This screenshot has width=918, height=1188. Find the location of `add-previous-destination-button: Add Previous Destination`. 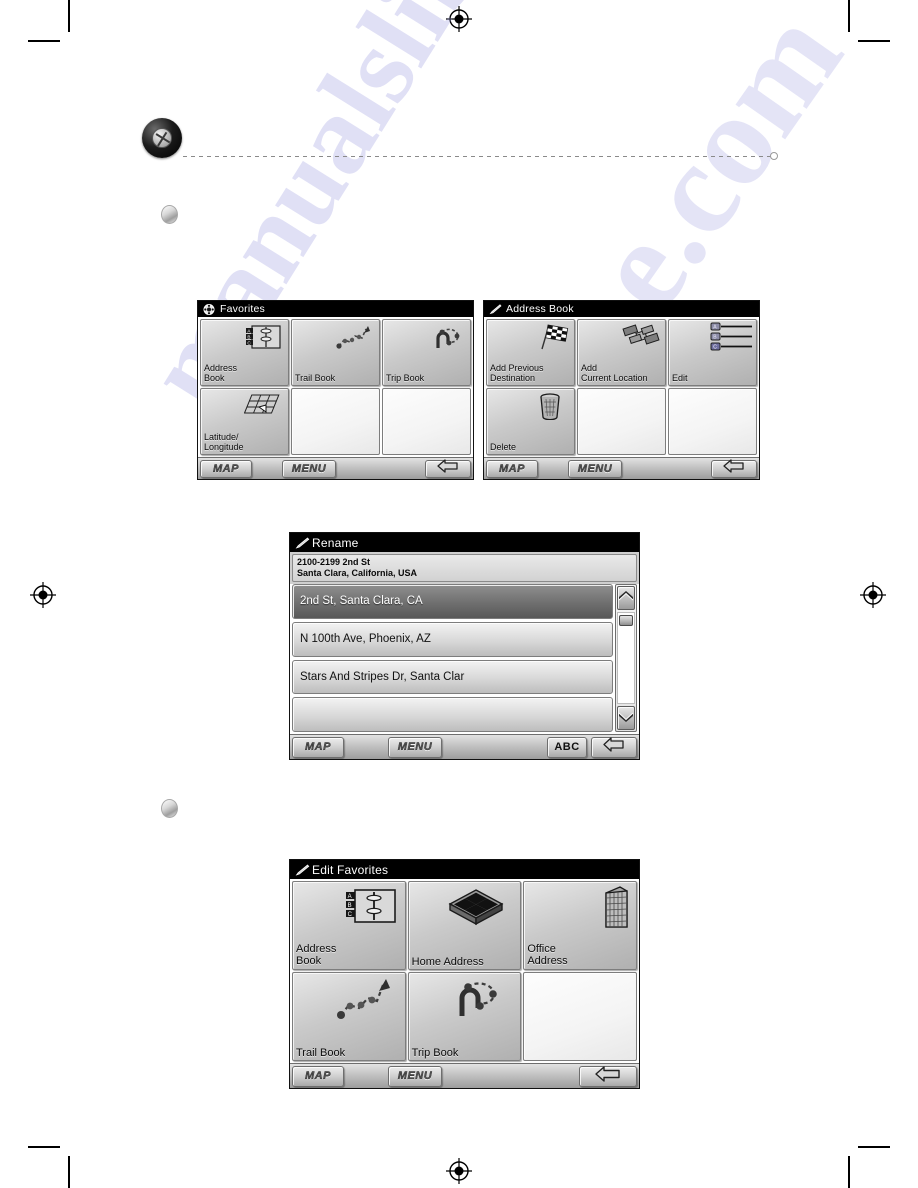

add-previous-destination-button: Add Previous Destination is located at coordinates (530, 352).